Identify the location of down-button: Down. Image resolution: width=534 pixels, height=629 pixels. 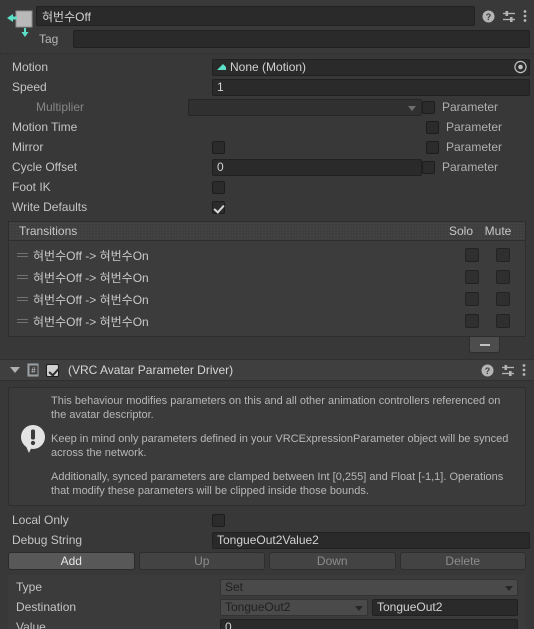
(332, 561).